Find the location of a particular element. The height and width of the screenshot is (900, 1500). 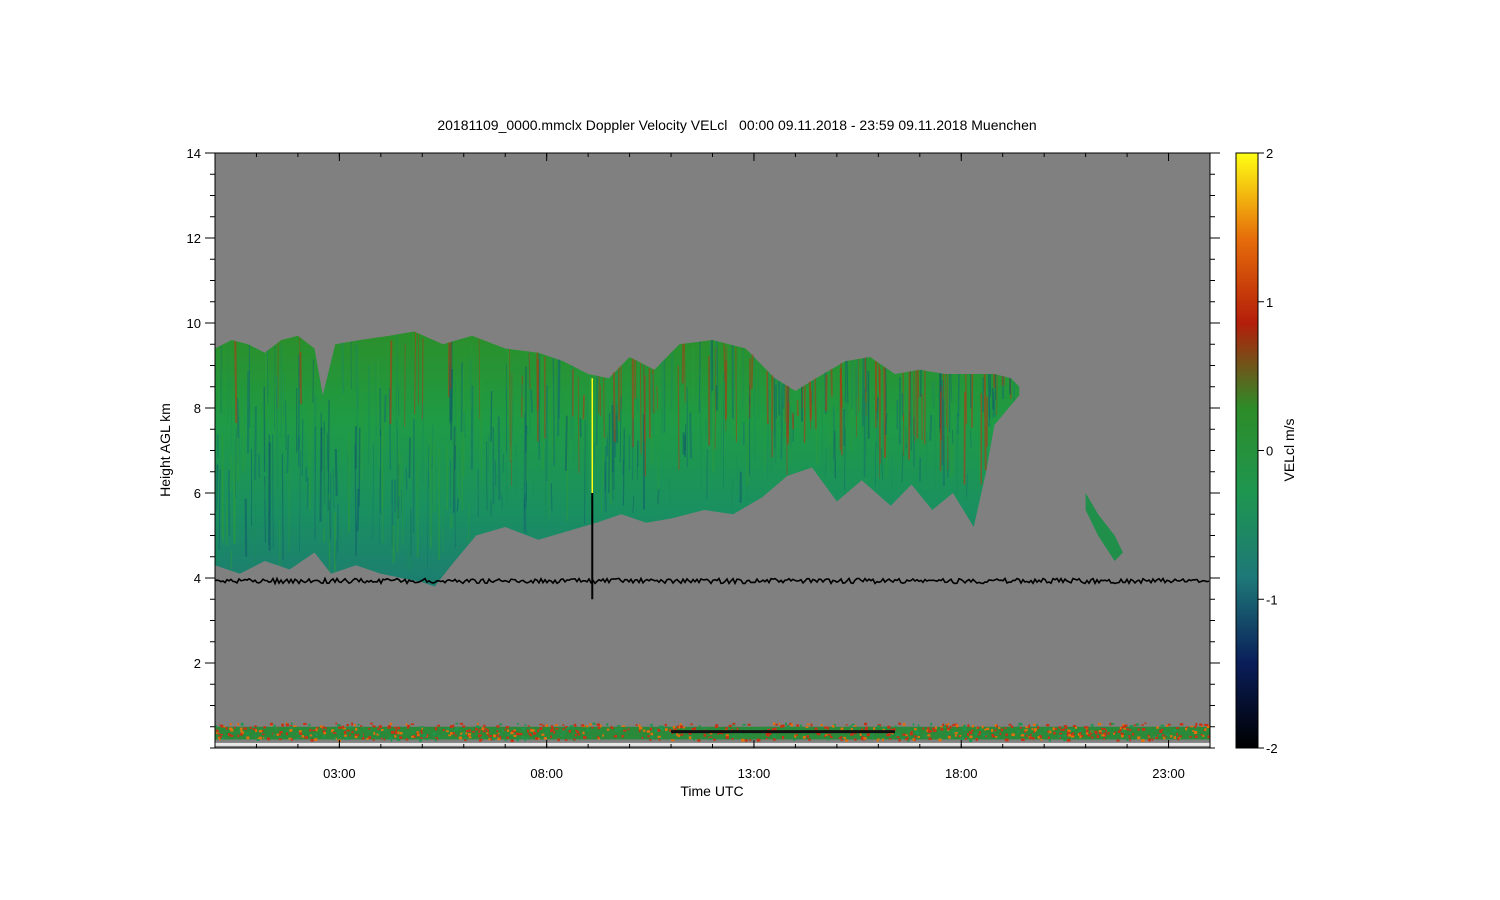

y-tick-label: 4 is located at coordinates (197, 578).